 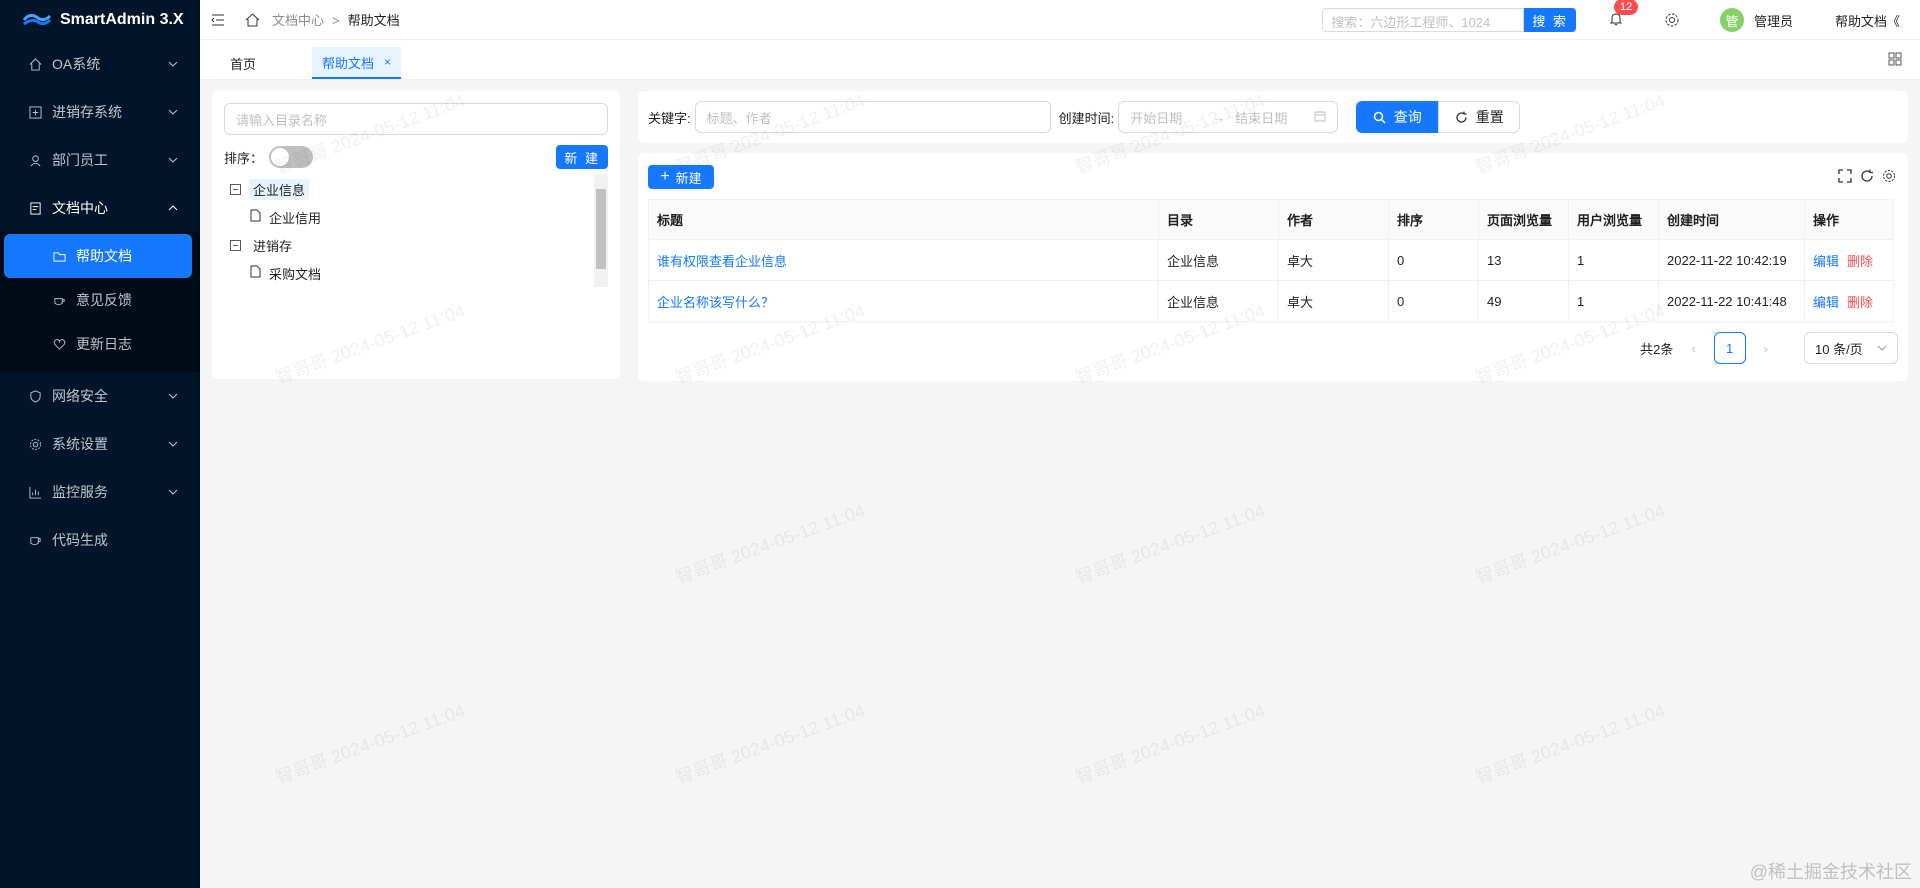 I want to click on breadcrumb-item: 文档中心, so click(x=298, y=20).